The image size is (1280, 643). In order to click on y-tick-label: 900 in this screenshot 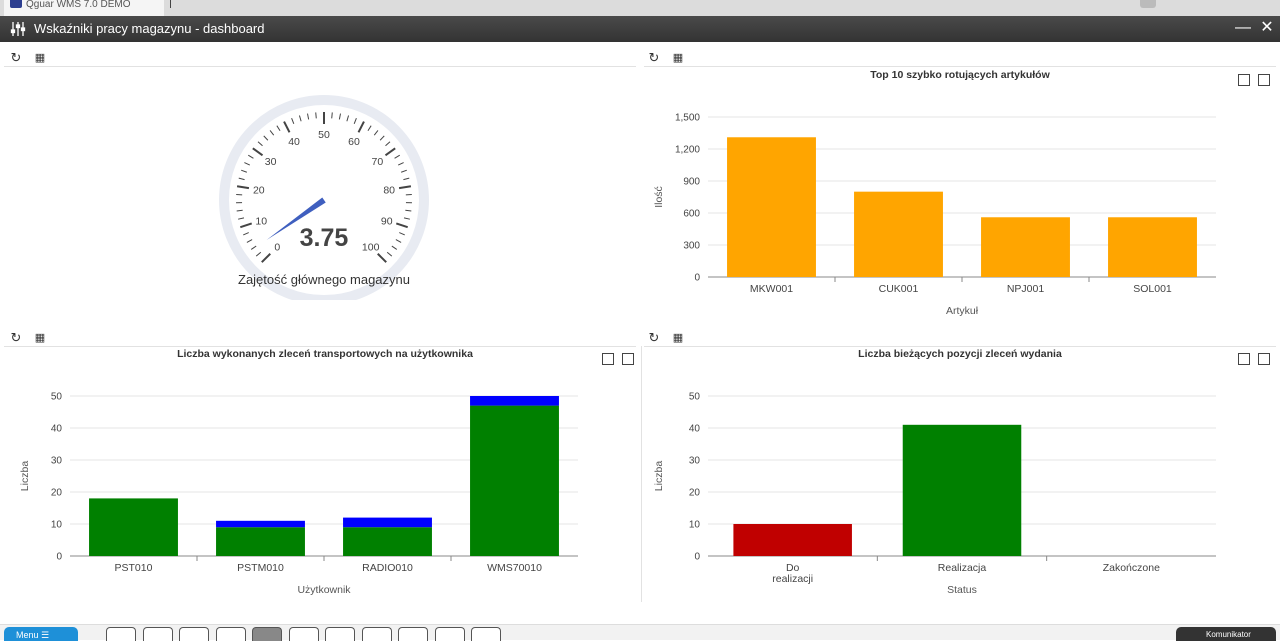, I will do `click(691, 182)`.